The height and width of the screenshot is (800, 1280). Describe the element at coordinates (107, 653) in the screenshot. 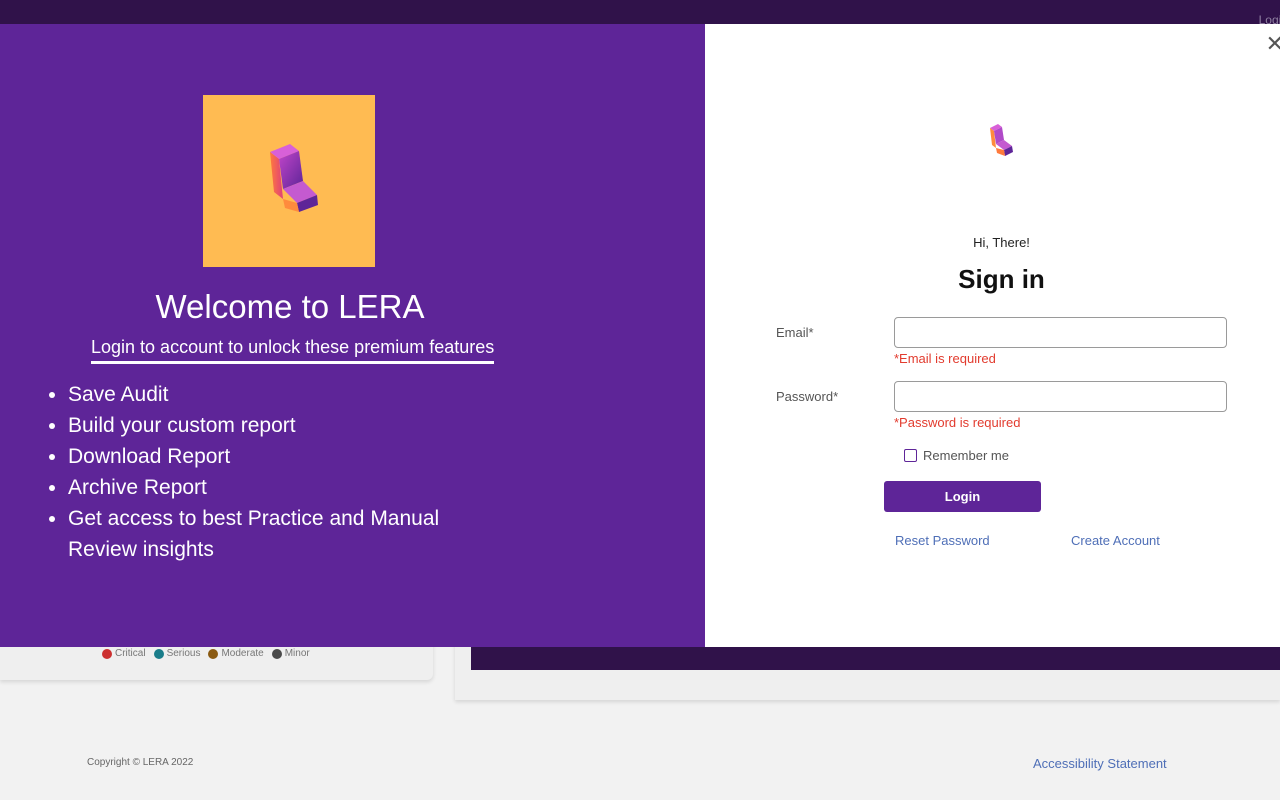

I see `critical-dot-icon` at that location.